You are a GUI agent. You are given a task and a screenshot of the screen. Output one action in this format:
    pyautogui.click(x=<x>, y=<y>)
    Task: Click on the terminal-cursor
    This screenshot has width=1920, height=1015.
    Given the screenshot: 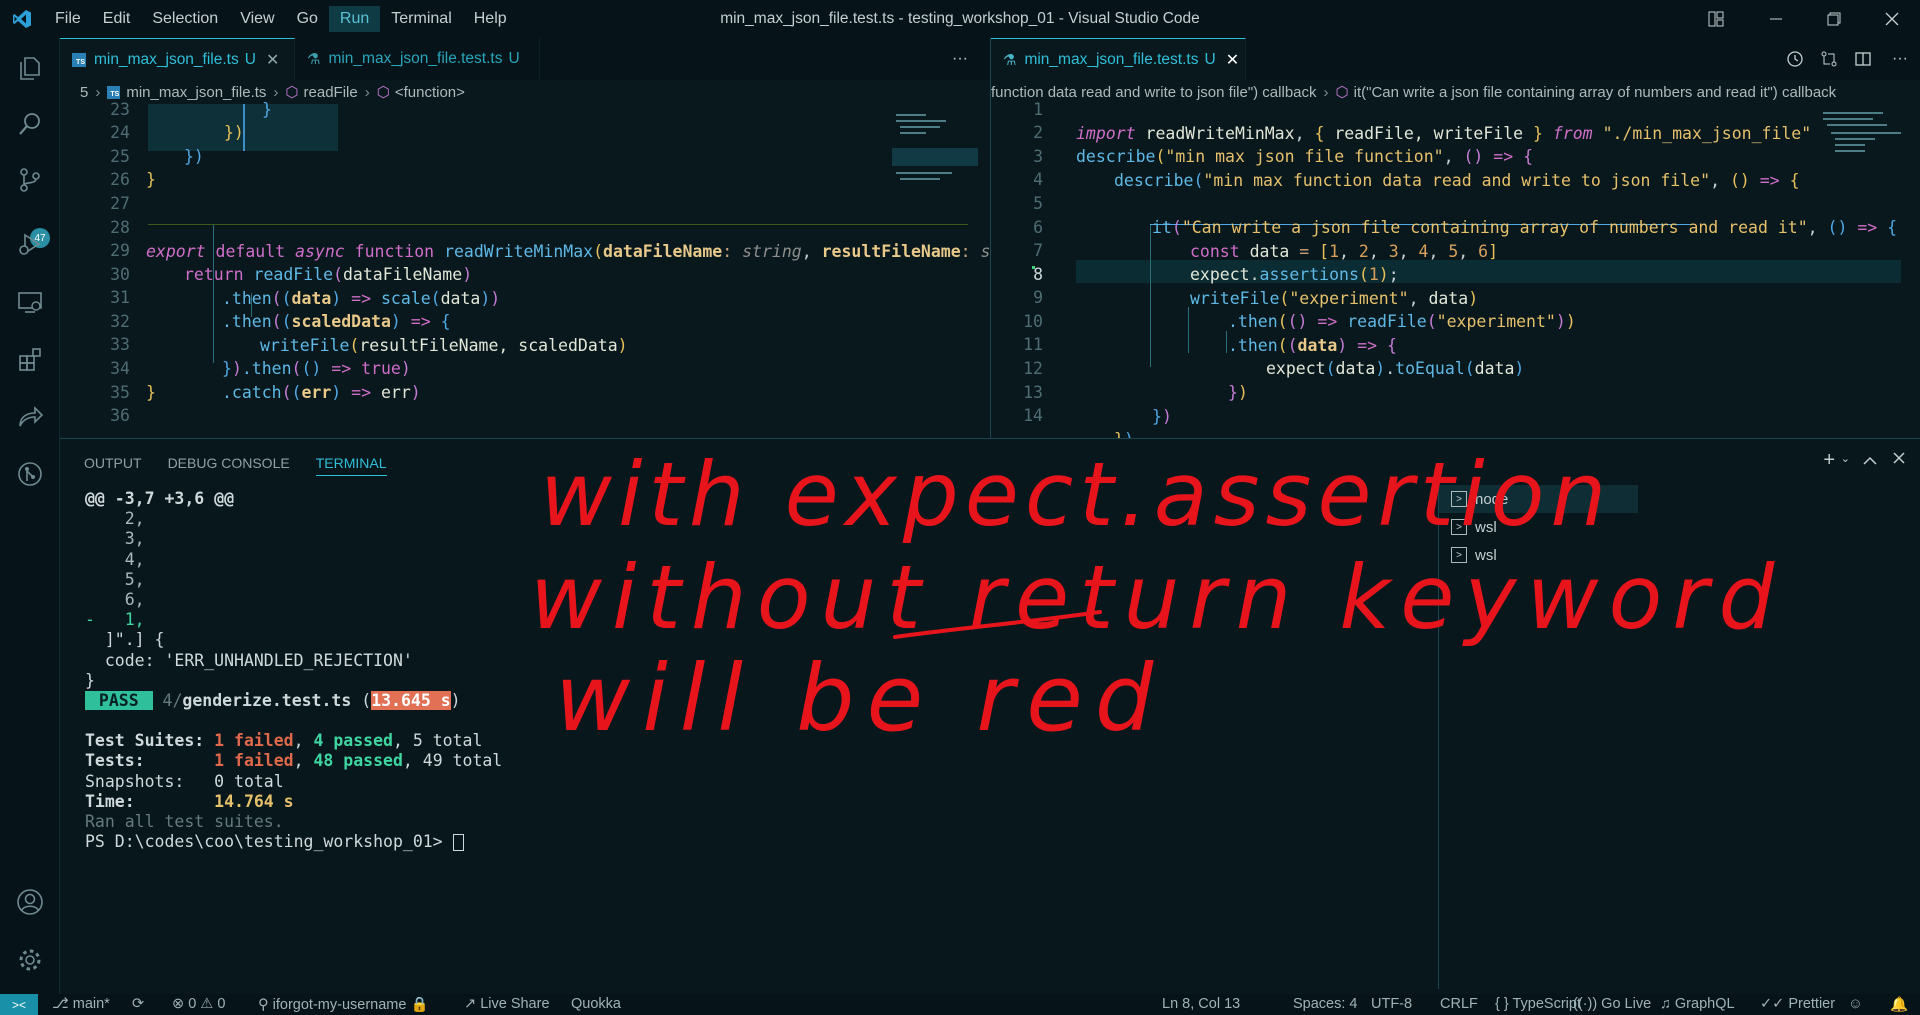 What is the action you would take?
    pyautogui.click(x=458, y=843)
    